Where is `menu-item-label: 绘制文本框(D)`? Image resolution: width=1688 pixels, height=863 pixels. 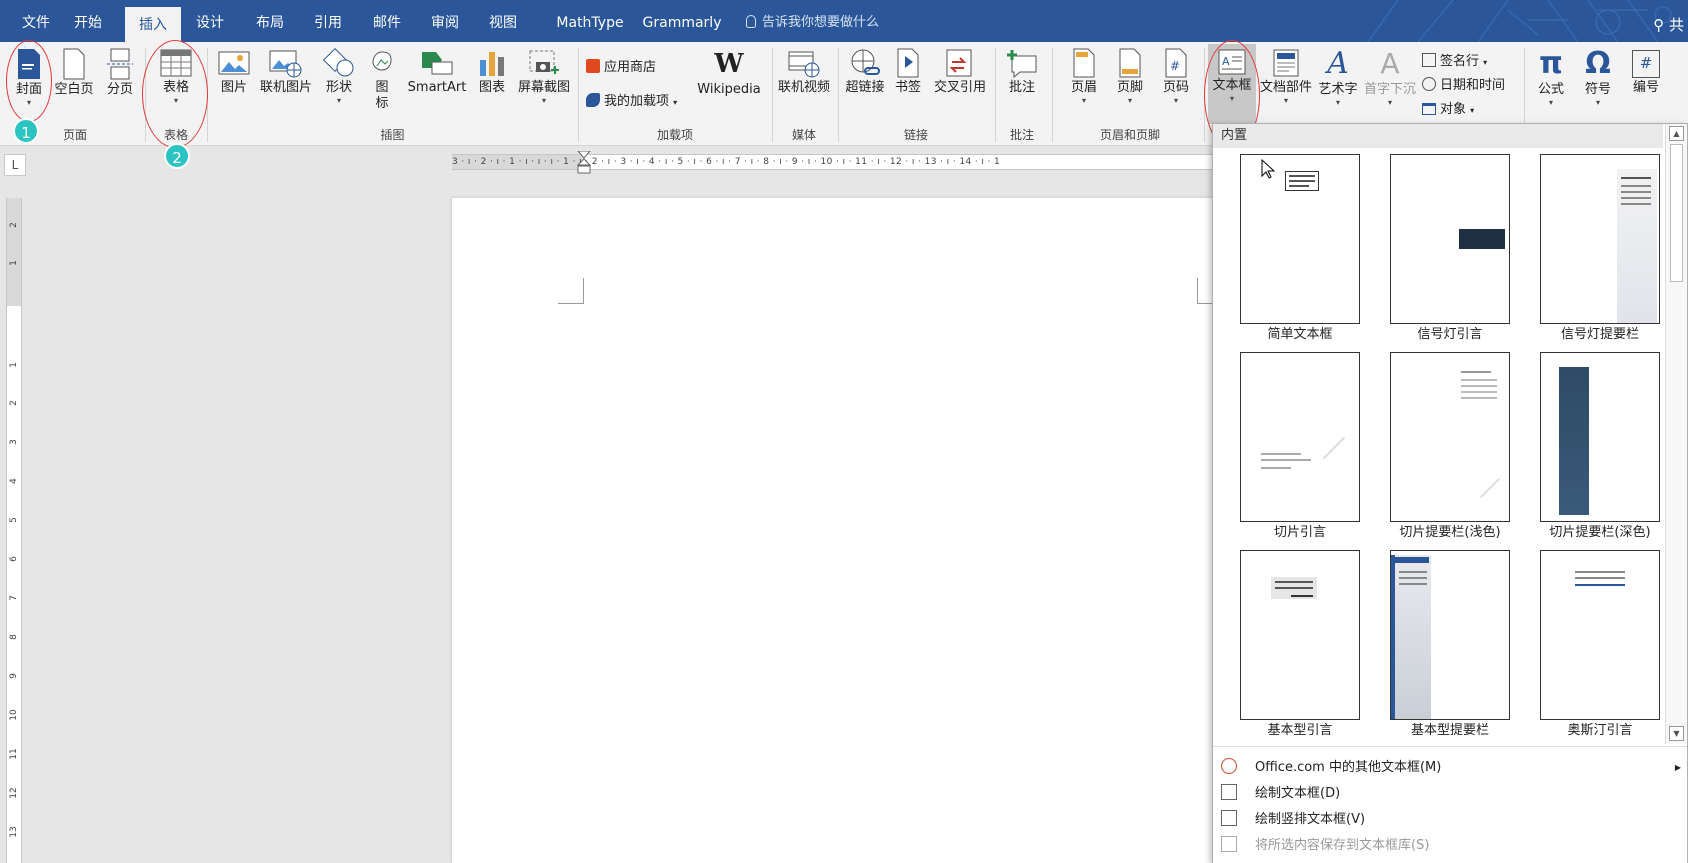 menu-item-label: 绘制文本框(D) is located at coordinates (1298, 793).